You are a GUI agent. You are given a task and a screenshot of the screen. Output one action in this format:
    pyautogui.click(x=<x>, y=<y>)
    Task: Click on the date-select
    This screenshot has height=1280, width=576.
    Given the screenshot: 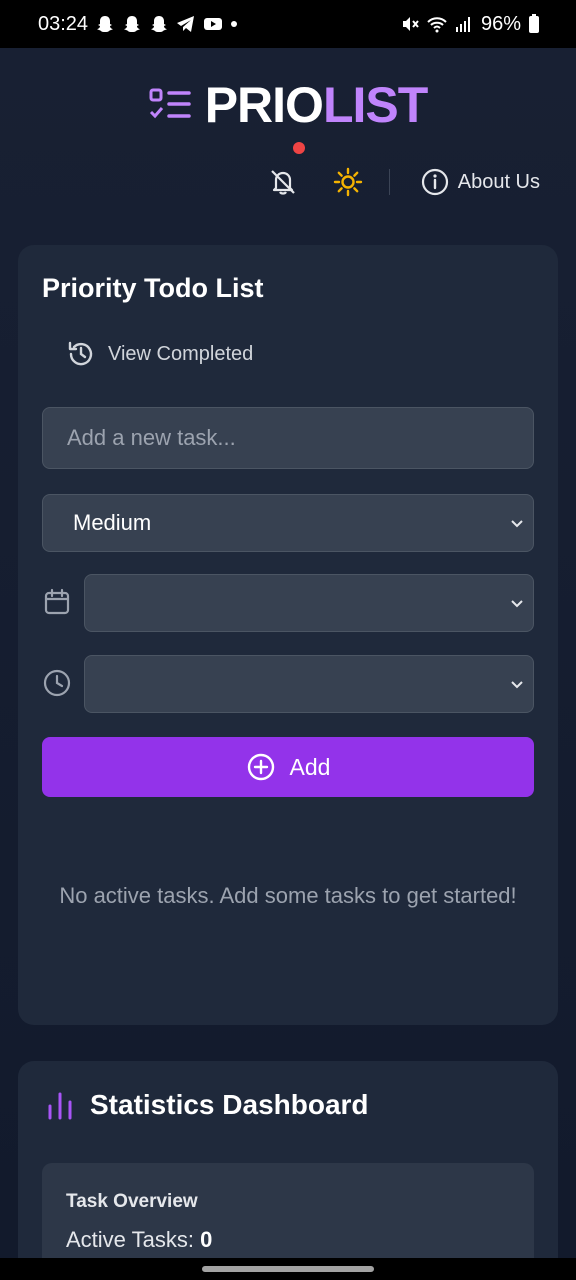 What is the action you would take?
    pyautogui.click(x=309, y=603)
    